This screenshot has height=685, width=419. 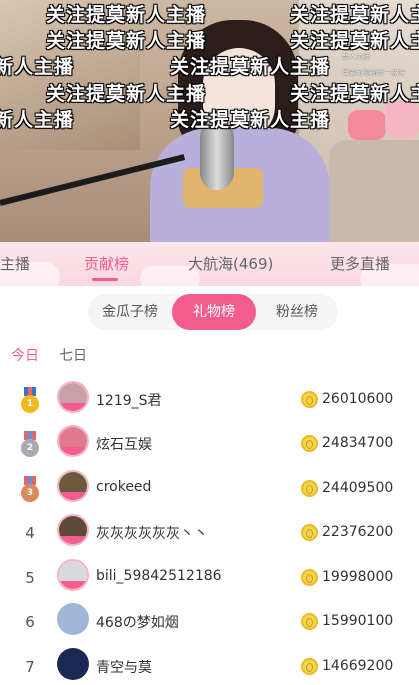 I want to click on username: 灰灰灰灰灰灰丶丶, so click(x=152, y=533).